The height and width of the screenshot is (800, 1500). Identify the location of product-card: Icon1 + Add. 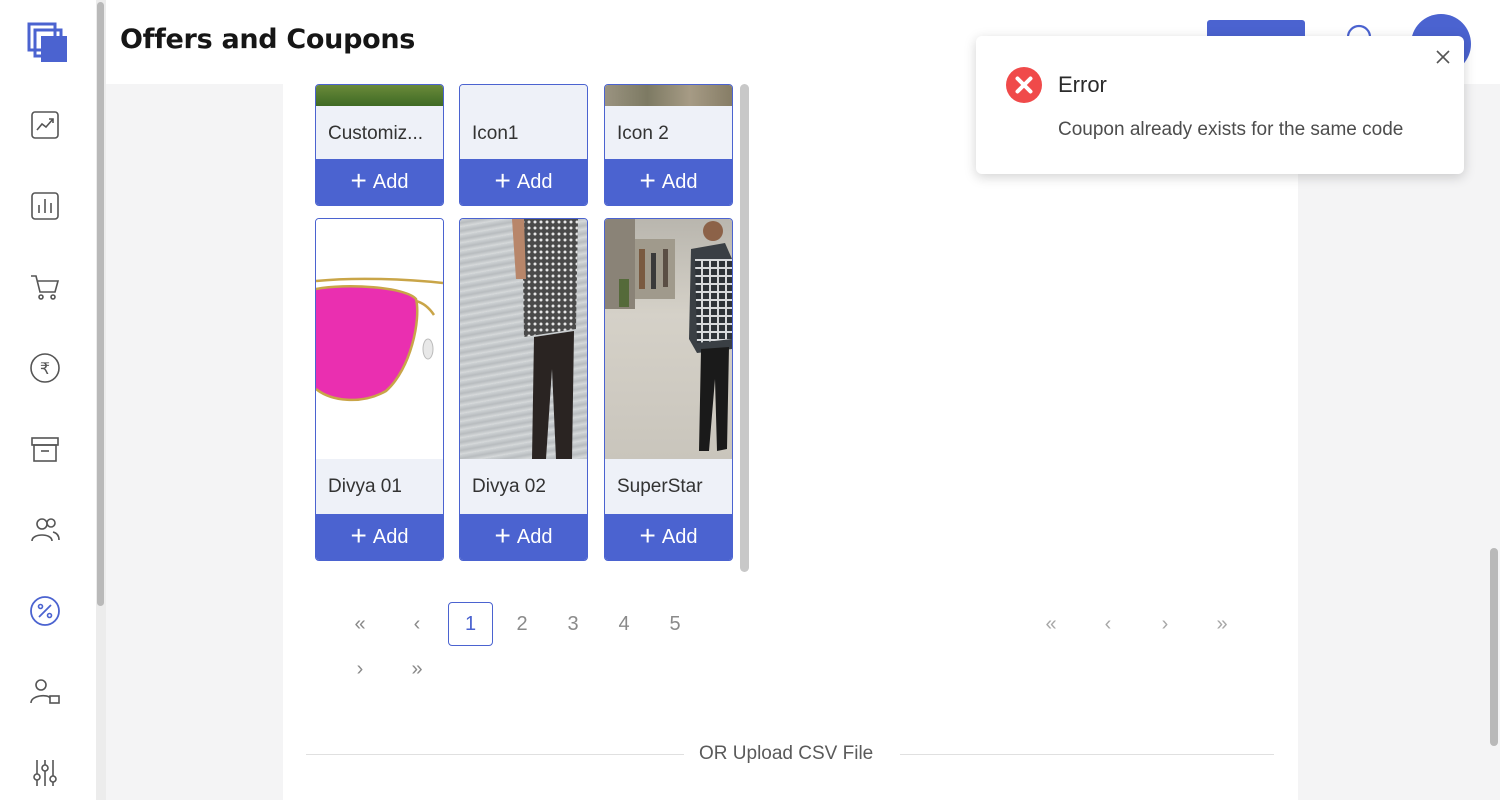
(523, 145).